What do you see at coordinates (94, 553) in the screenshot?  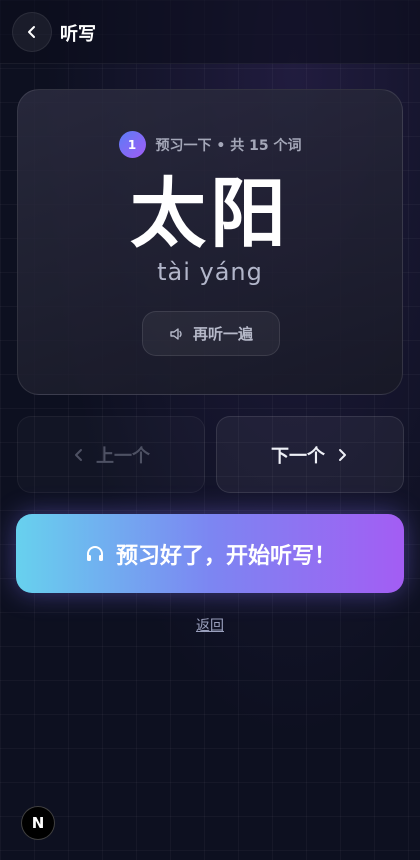 I see `headphones-icon` at bounding box center [94, 553].